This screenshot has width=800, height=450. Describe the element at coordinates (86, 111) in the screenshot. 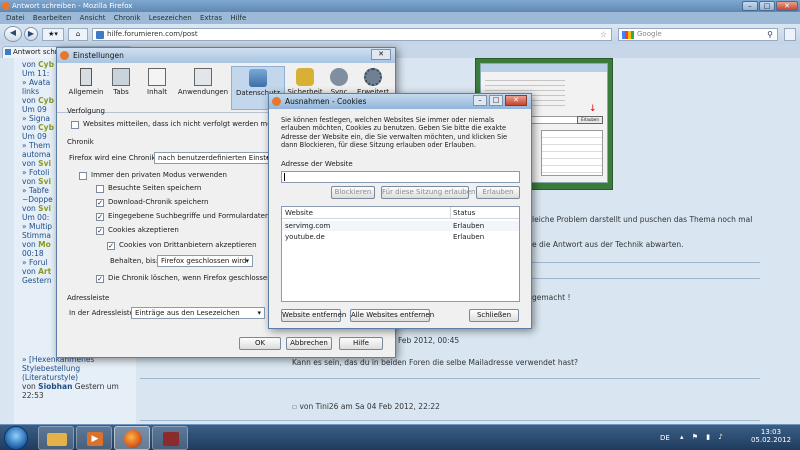

I see `verfolgung-heading: Verfolgung` at that location.